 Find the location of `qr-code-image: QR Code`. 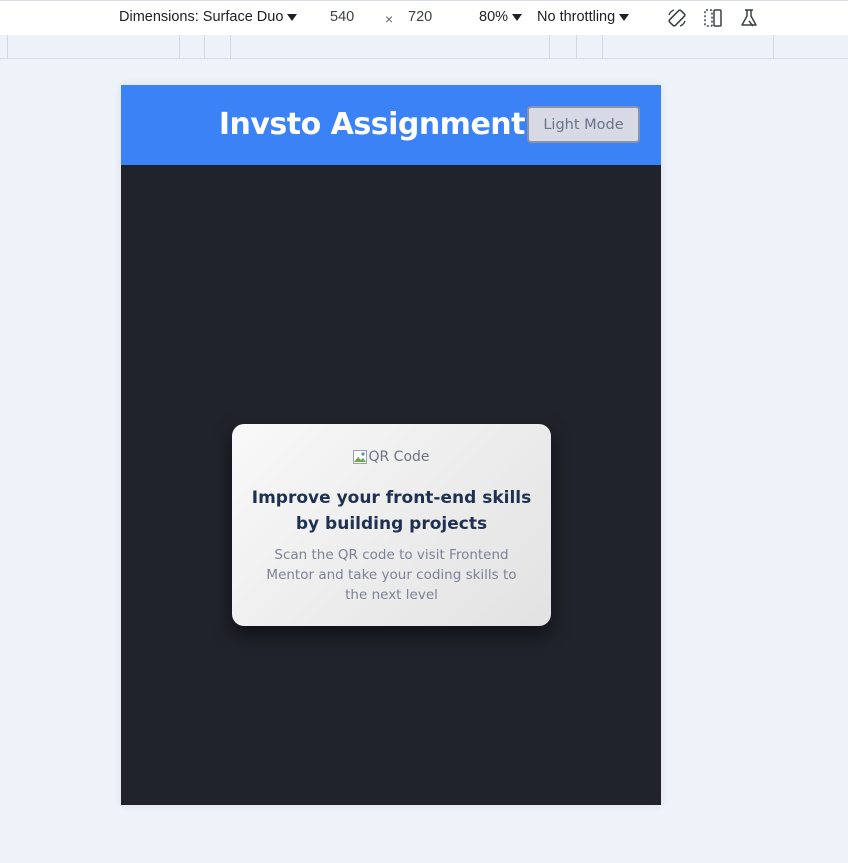

qr-code-image: QR Code is located at coordinates (391, 457).